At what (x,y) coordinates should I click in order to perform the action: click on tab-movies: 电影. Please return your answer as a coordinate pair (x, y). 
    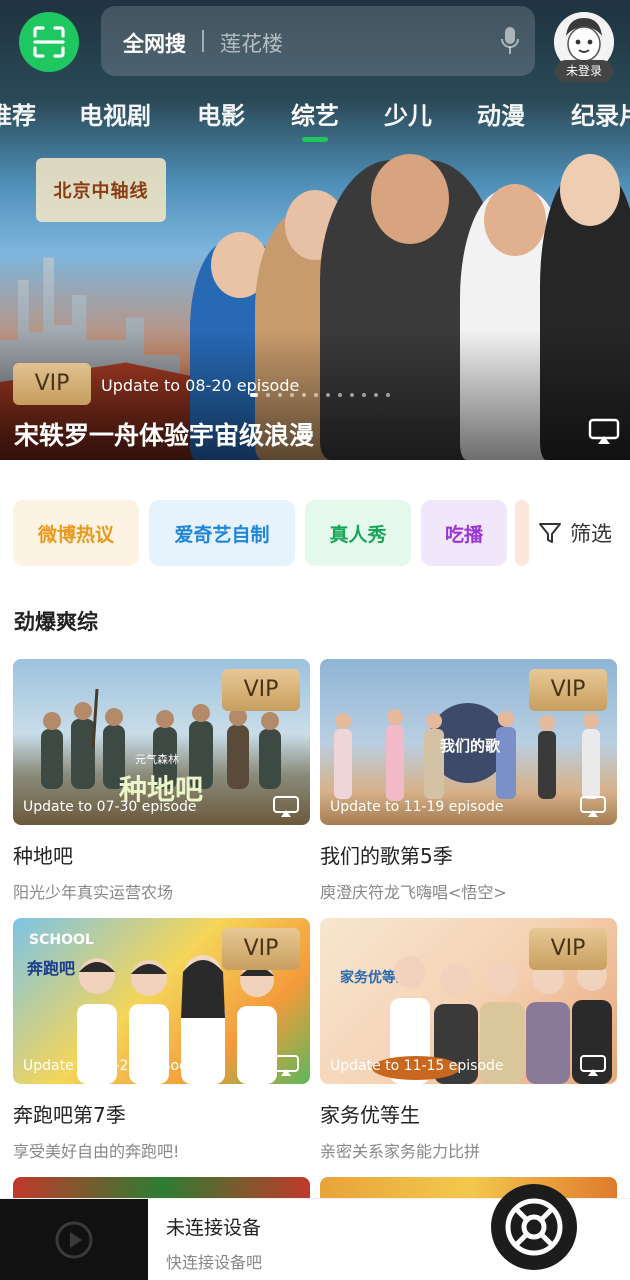
    Looking at the image, I should click on (221, 113).